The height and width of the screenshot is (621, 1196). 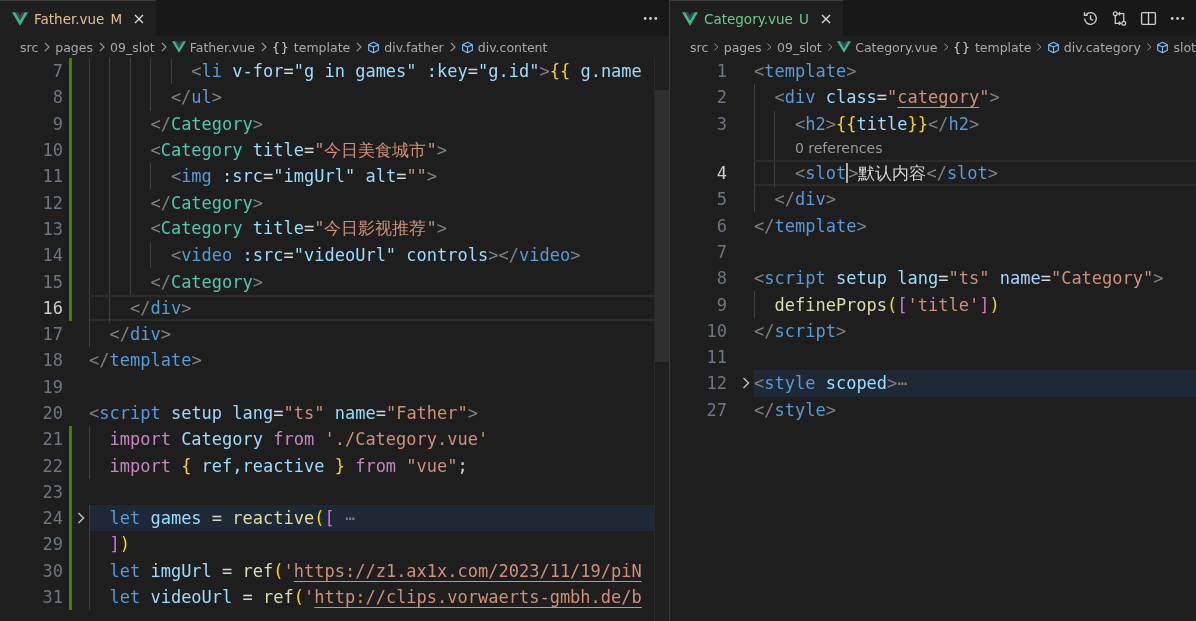 What do you see at coordinates (959, 278) in the screenshot?
I see `code-line: <script setup lang="ts" name="Category">` at bounding box center [959, 278].